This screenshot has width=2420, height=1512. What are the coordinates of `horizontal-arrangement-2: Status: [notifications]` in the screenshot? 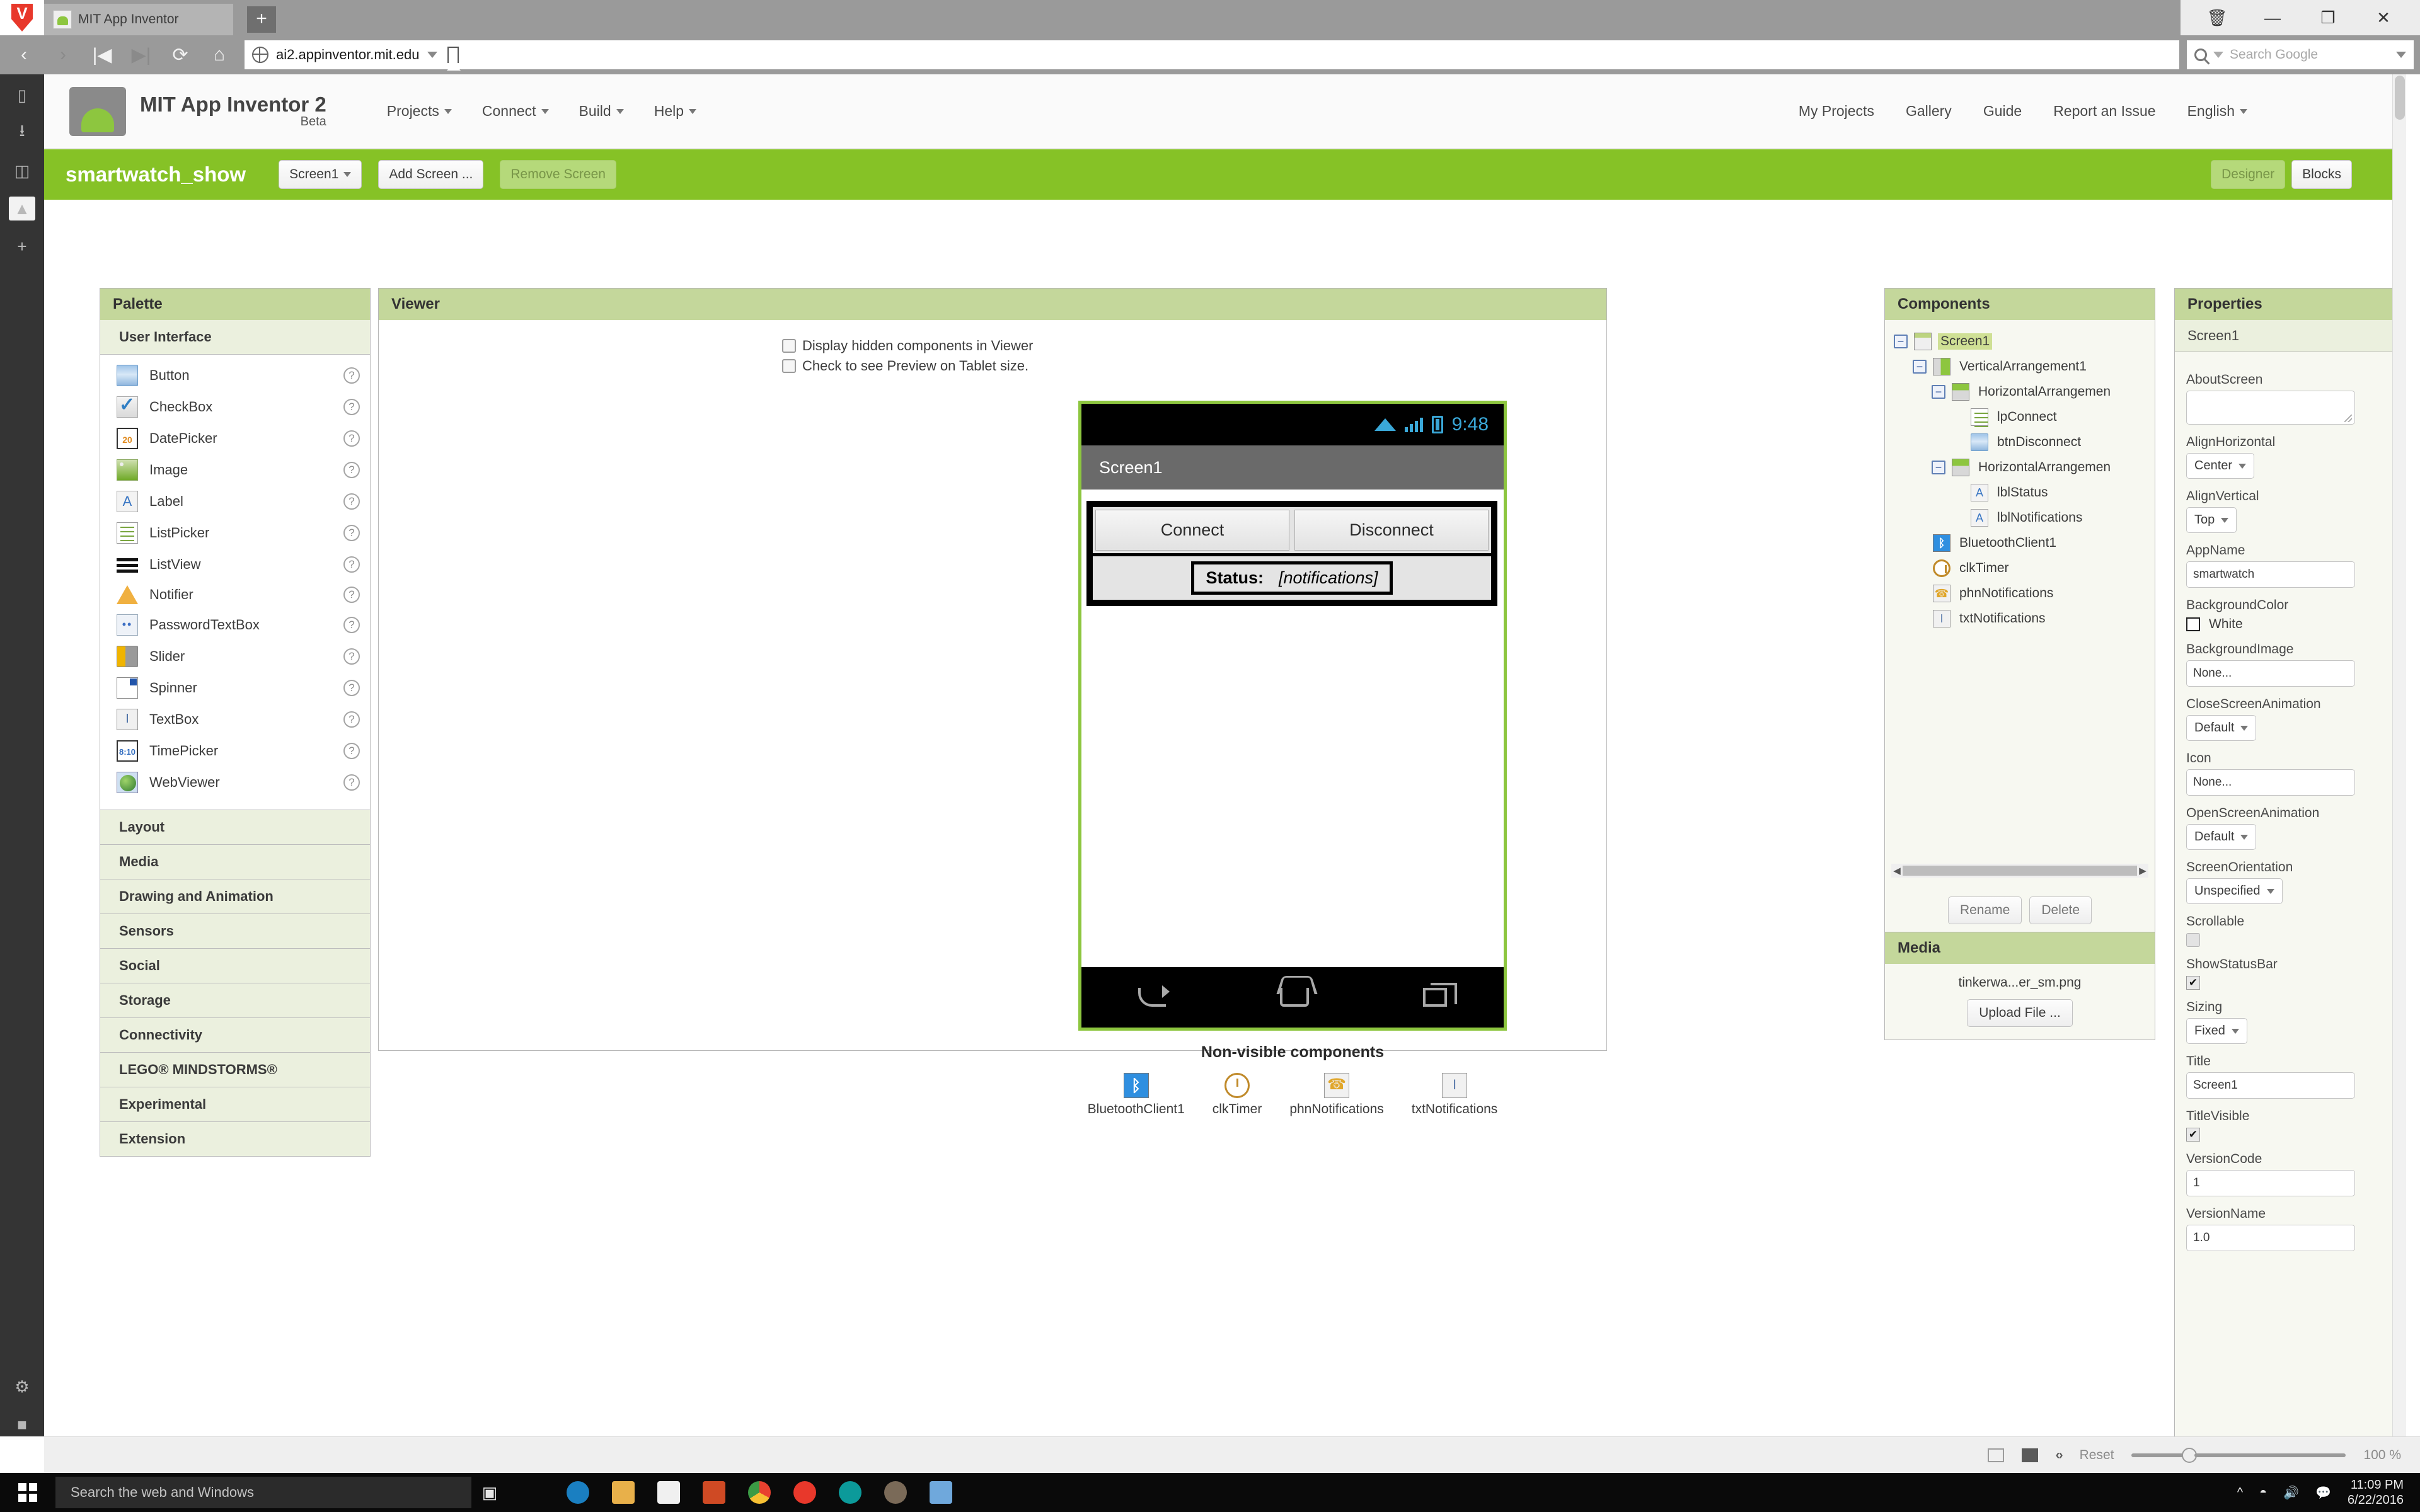 It's located at (1292, 579).